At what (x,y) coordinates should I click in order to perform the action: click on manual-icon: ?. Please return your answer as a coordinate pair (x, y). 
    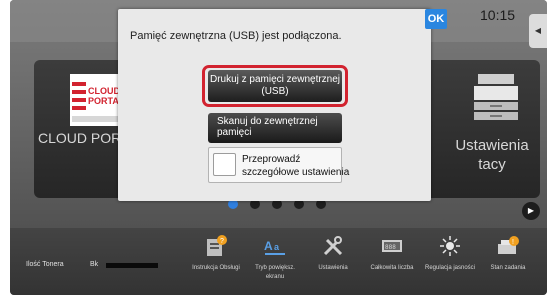
    Looking at the image, I should click on (217, 245).